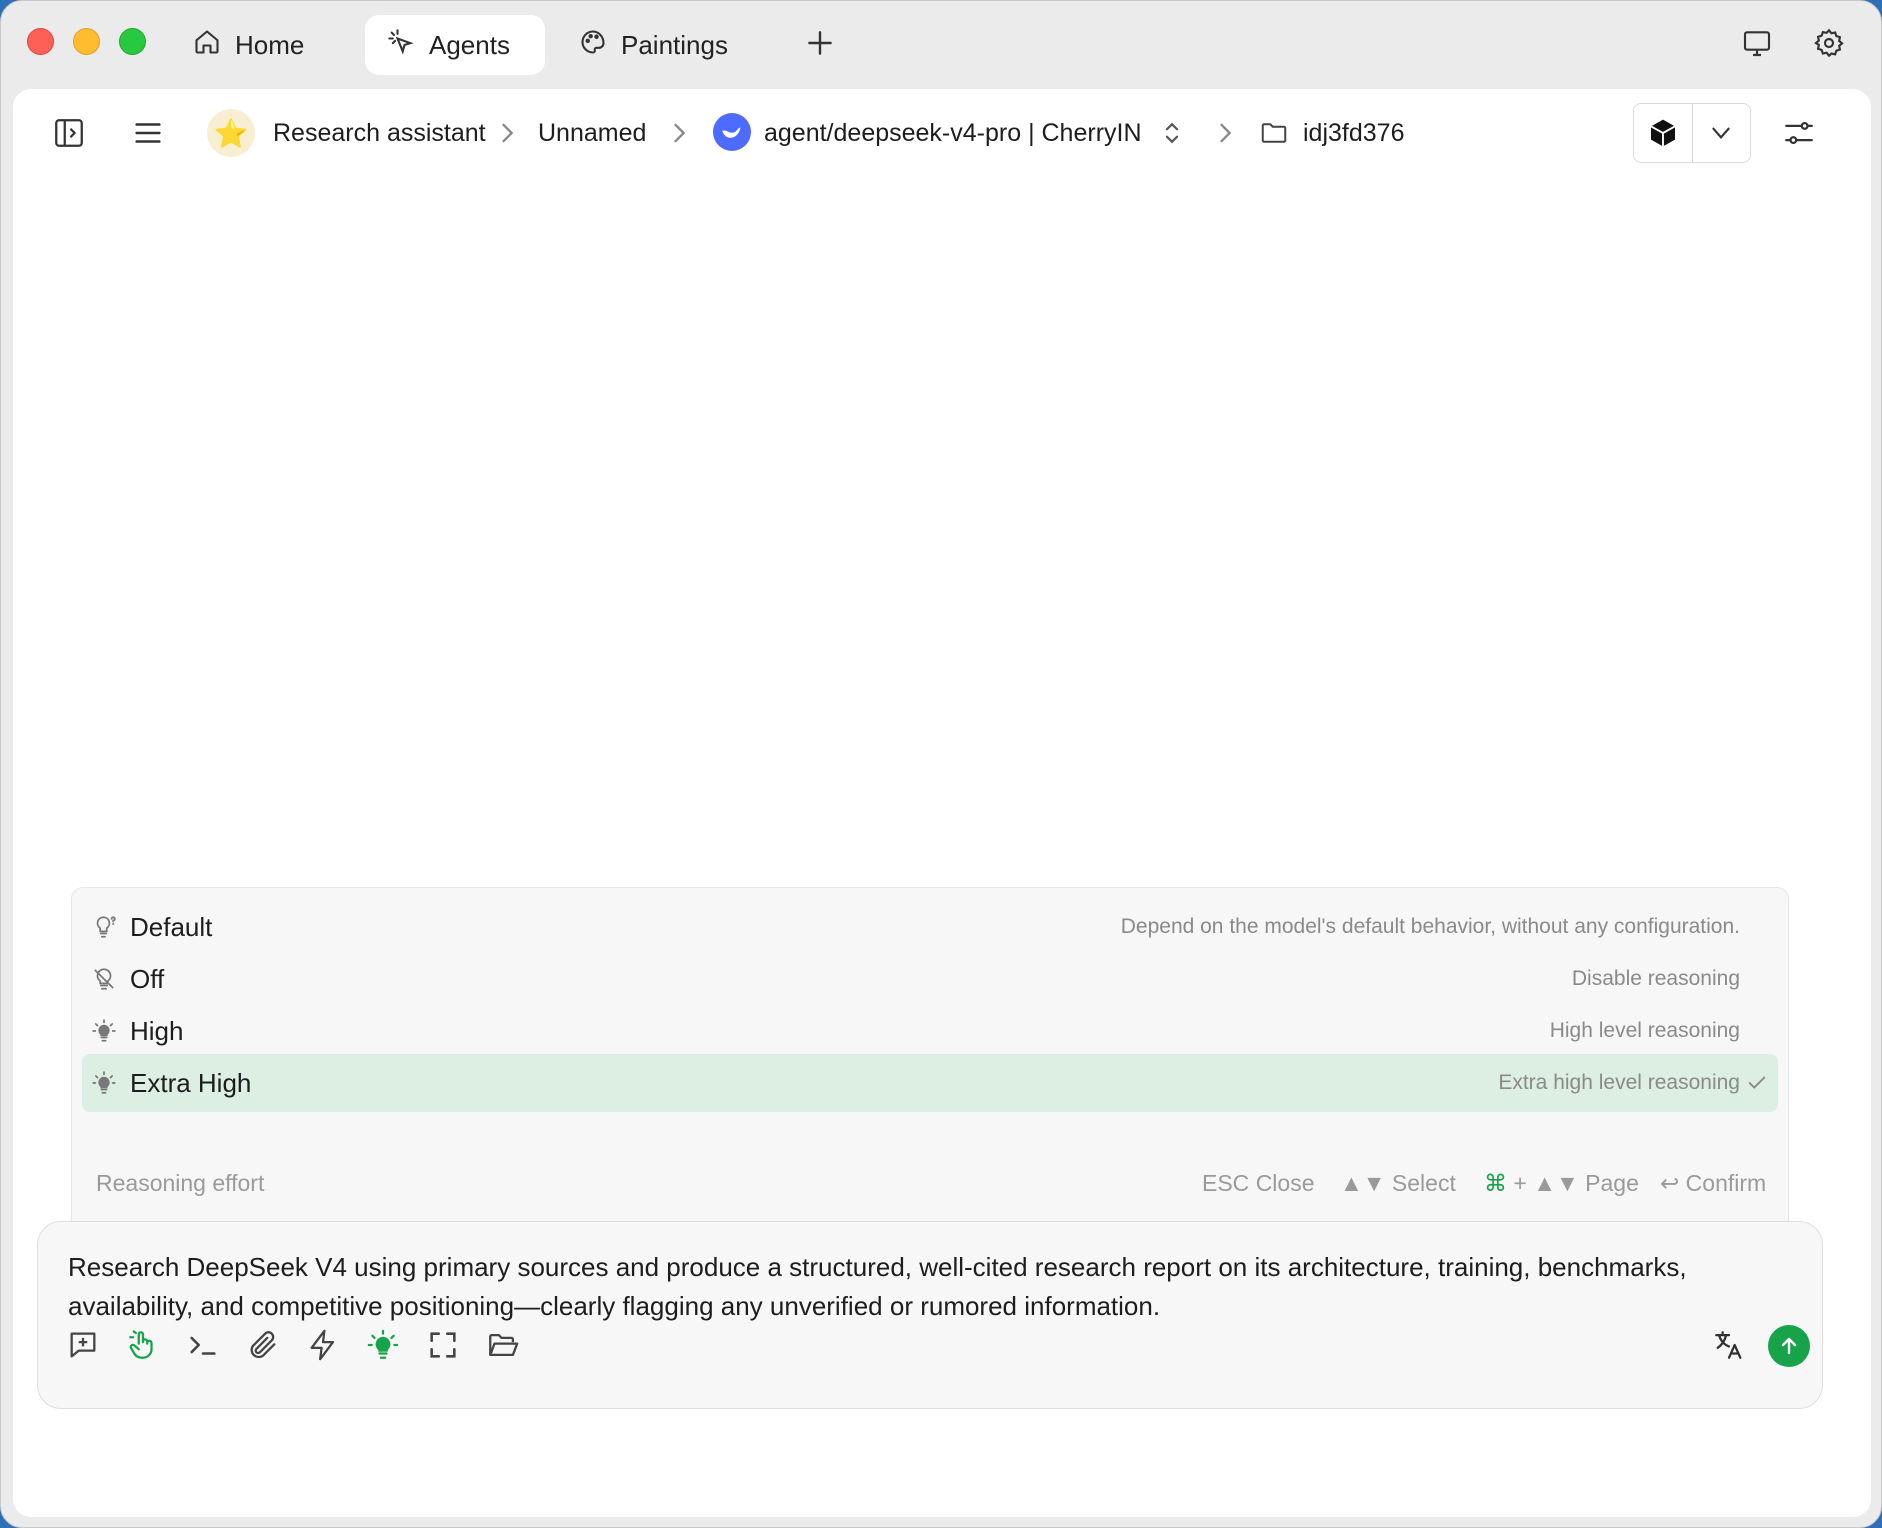 This screenshot has height=1528, width=1882. I want to click on star-icon: ⭐, so click(231, 133).